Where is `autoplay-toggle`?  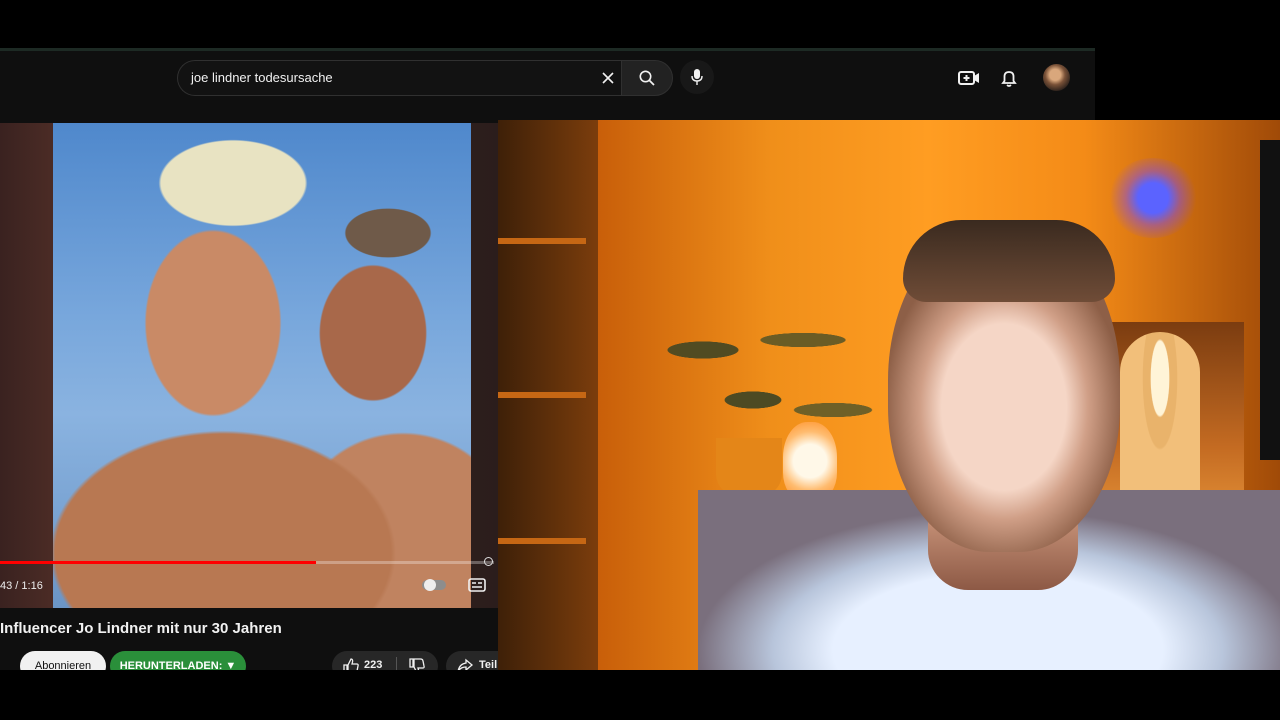 autoplay-toggle is located at coordinates (434, 585).